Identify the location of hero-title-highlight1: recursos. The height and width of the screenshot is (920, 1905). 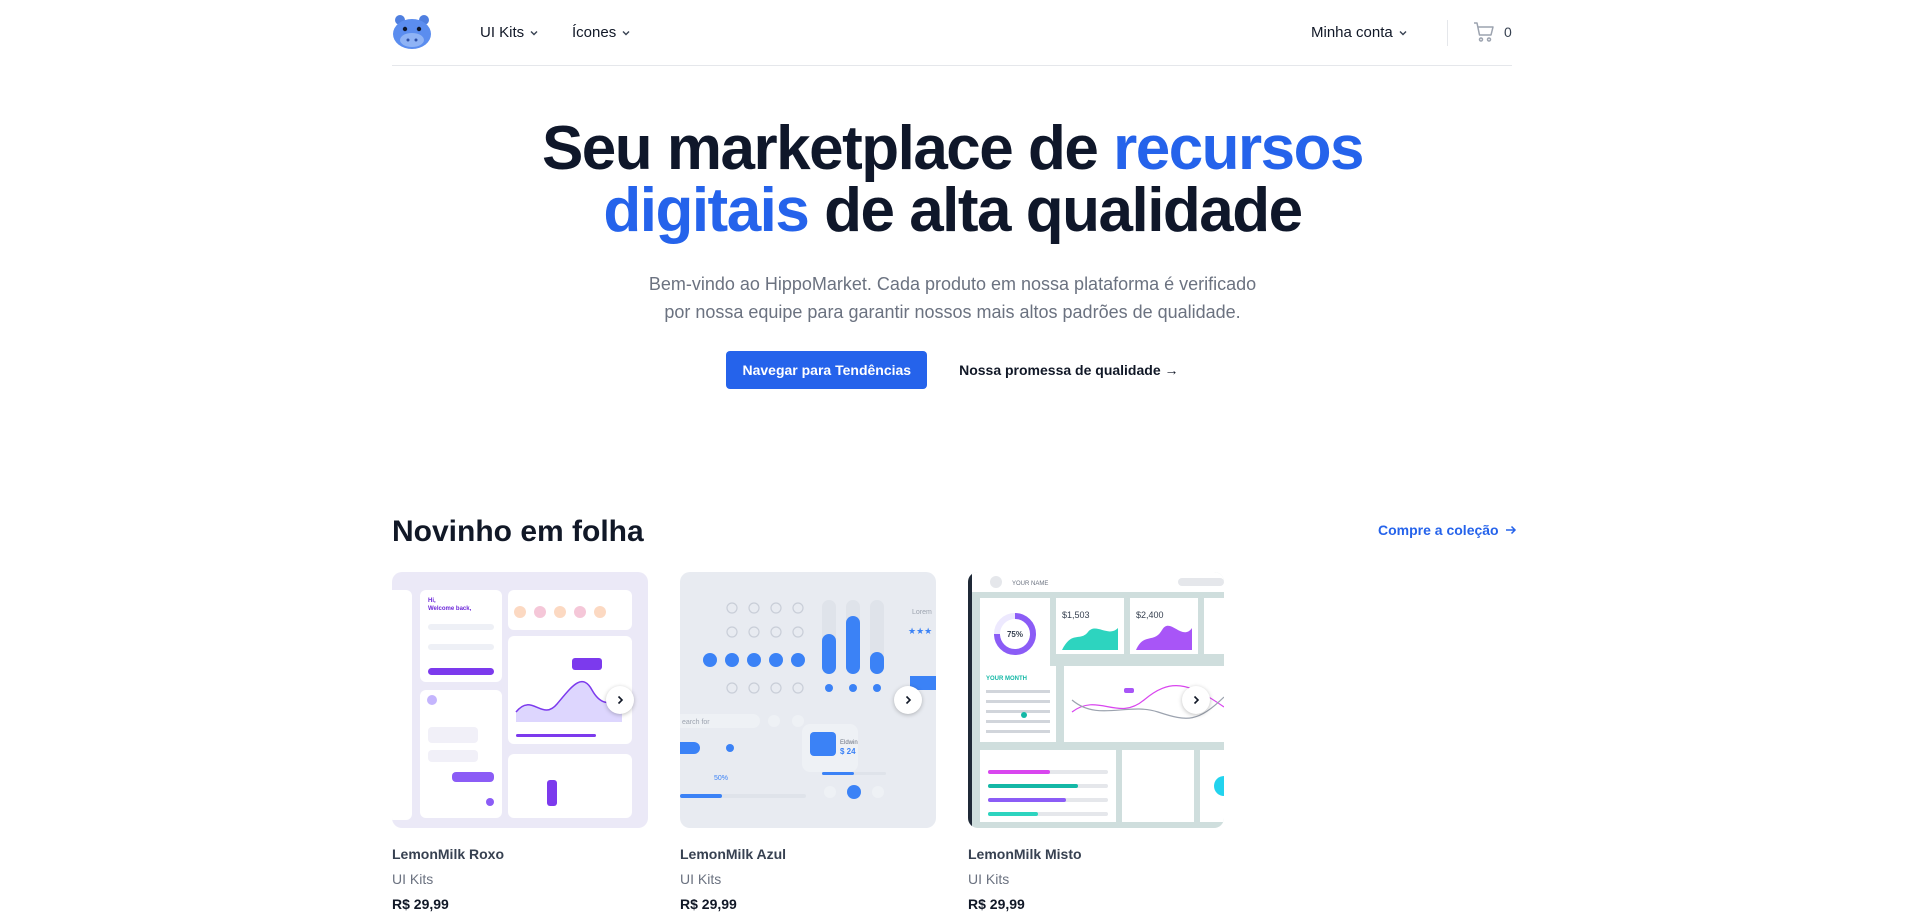
(1238, 148).